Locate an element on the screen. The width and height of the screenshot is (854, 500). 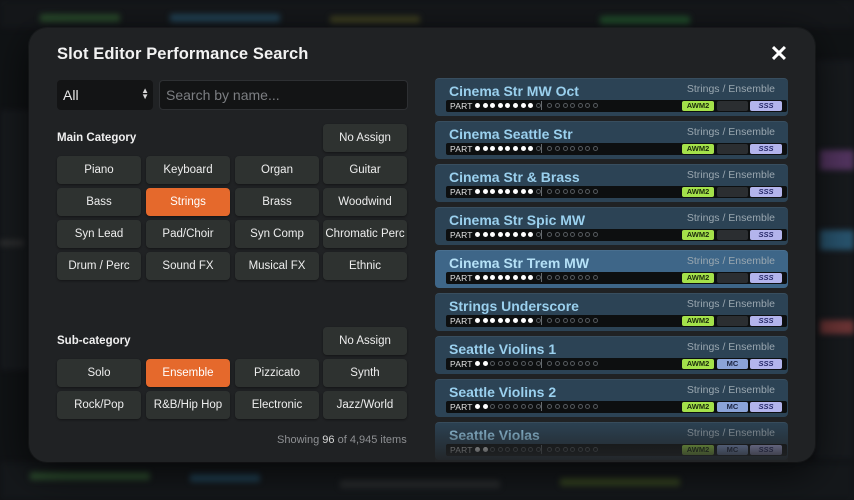
main-category-button-syn-comp: Syn Comp is located at coordinates (277, 234).